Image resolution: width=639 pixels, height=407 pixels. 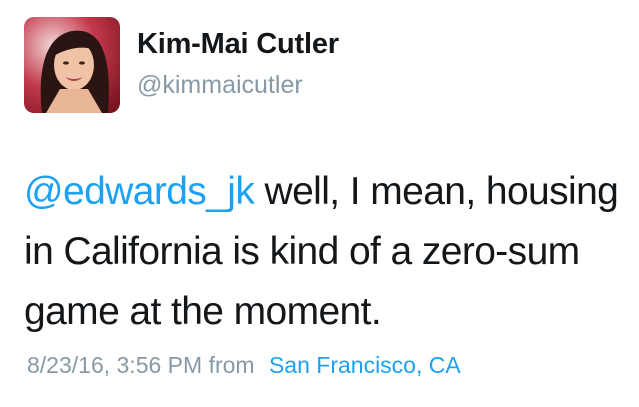 I want to click on from-label: from, so click(x=231, y=365).